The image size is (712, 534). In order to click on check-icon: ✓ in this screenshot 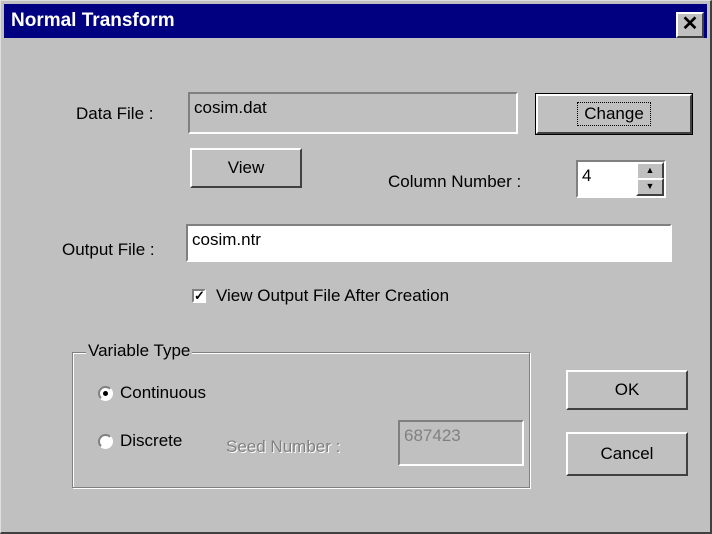, I will do `click(199, 295)`.